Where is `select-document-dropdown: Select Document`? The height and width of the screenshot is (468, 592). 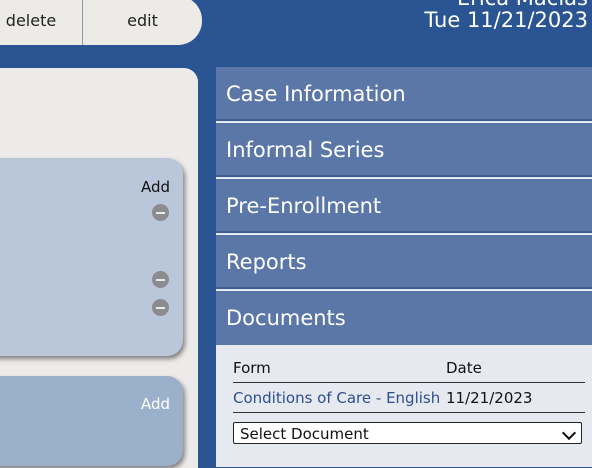
select-document-dropdown: Select Document is located at coordinates (407, 433).